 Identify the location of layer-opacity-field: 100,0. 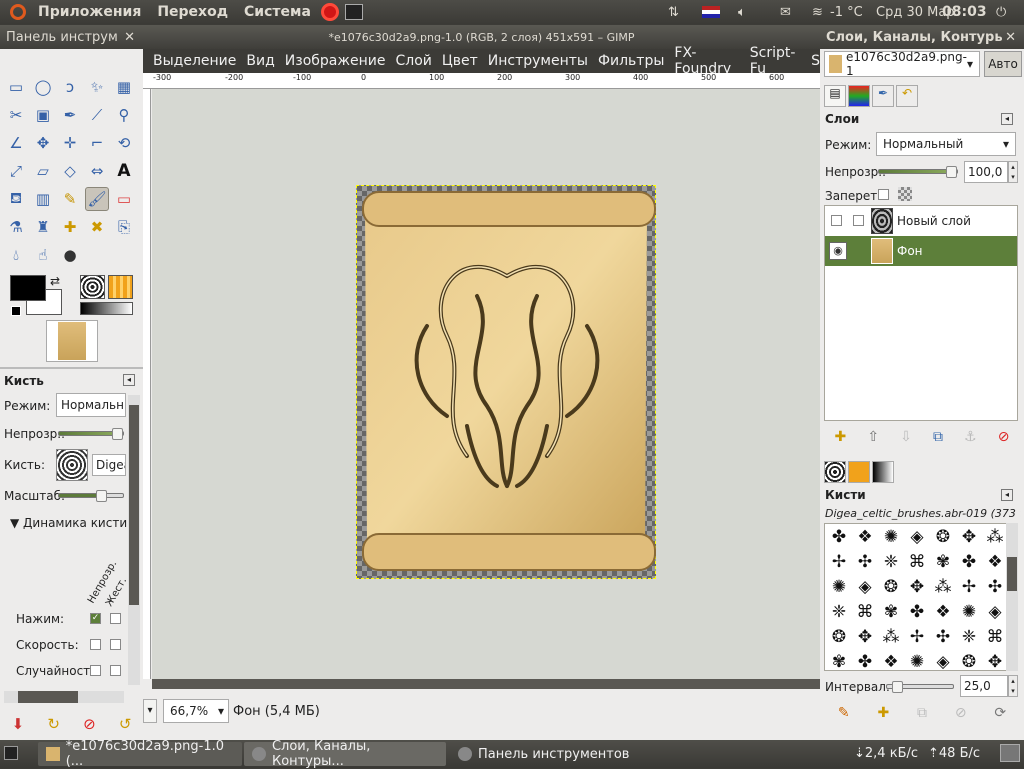
(986, 172).